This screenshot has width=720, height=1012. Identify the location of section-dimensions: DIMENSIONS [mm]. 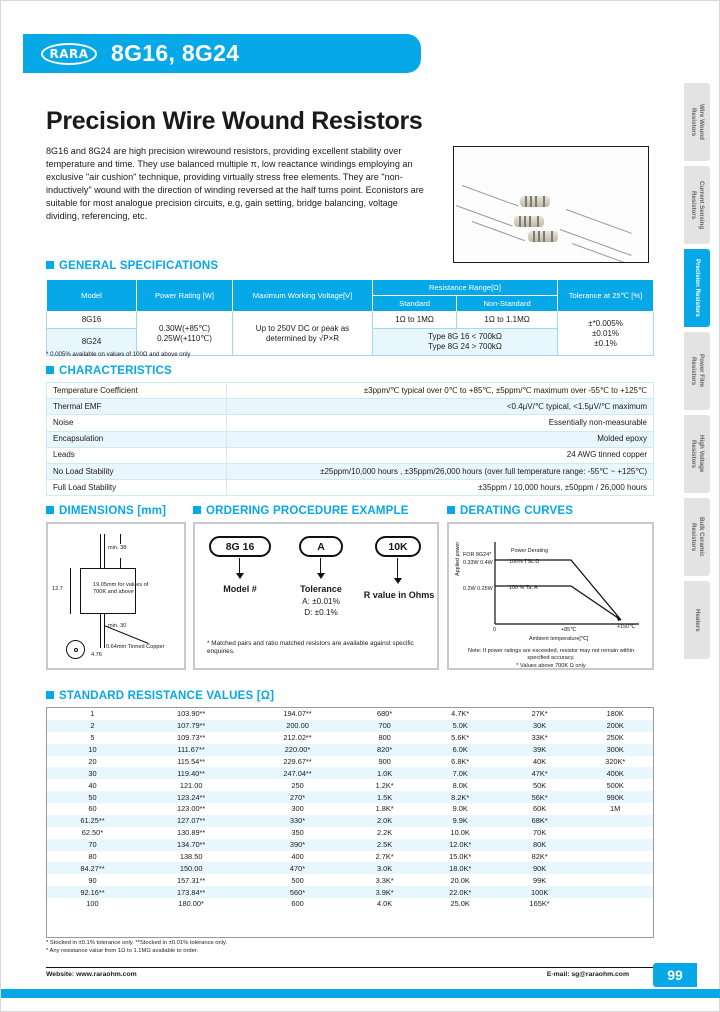
(106, 511).